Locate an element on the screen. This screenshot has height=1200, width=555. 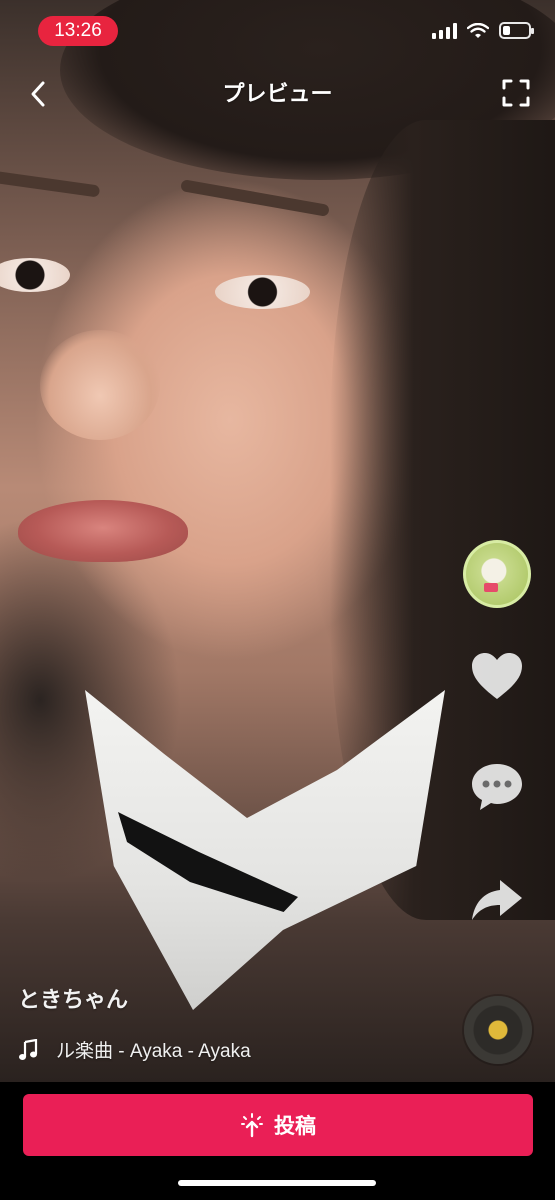
profile-button is located at coordinates (497, 574).